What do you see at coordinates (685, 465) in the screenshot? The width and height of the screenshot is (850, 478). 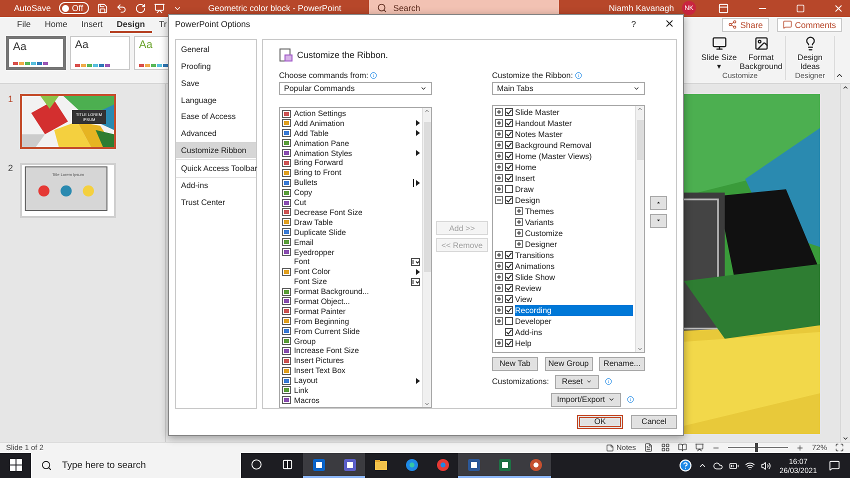 I see `help-icon` at bounding box center [685, 465].